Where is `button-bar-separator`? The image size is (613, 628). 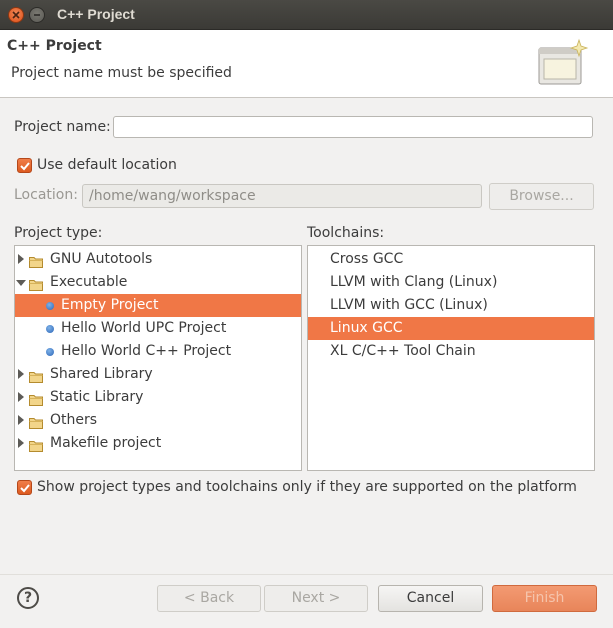 button-bar-separator is located at coordinates (306, 574).